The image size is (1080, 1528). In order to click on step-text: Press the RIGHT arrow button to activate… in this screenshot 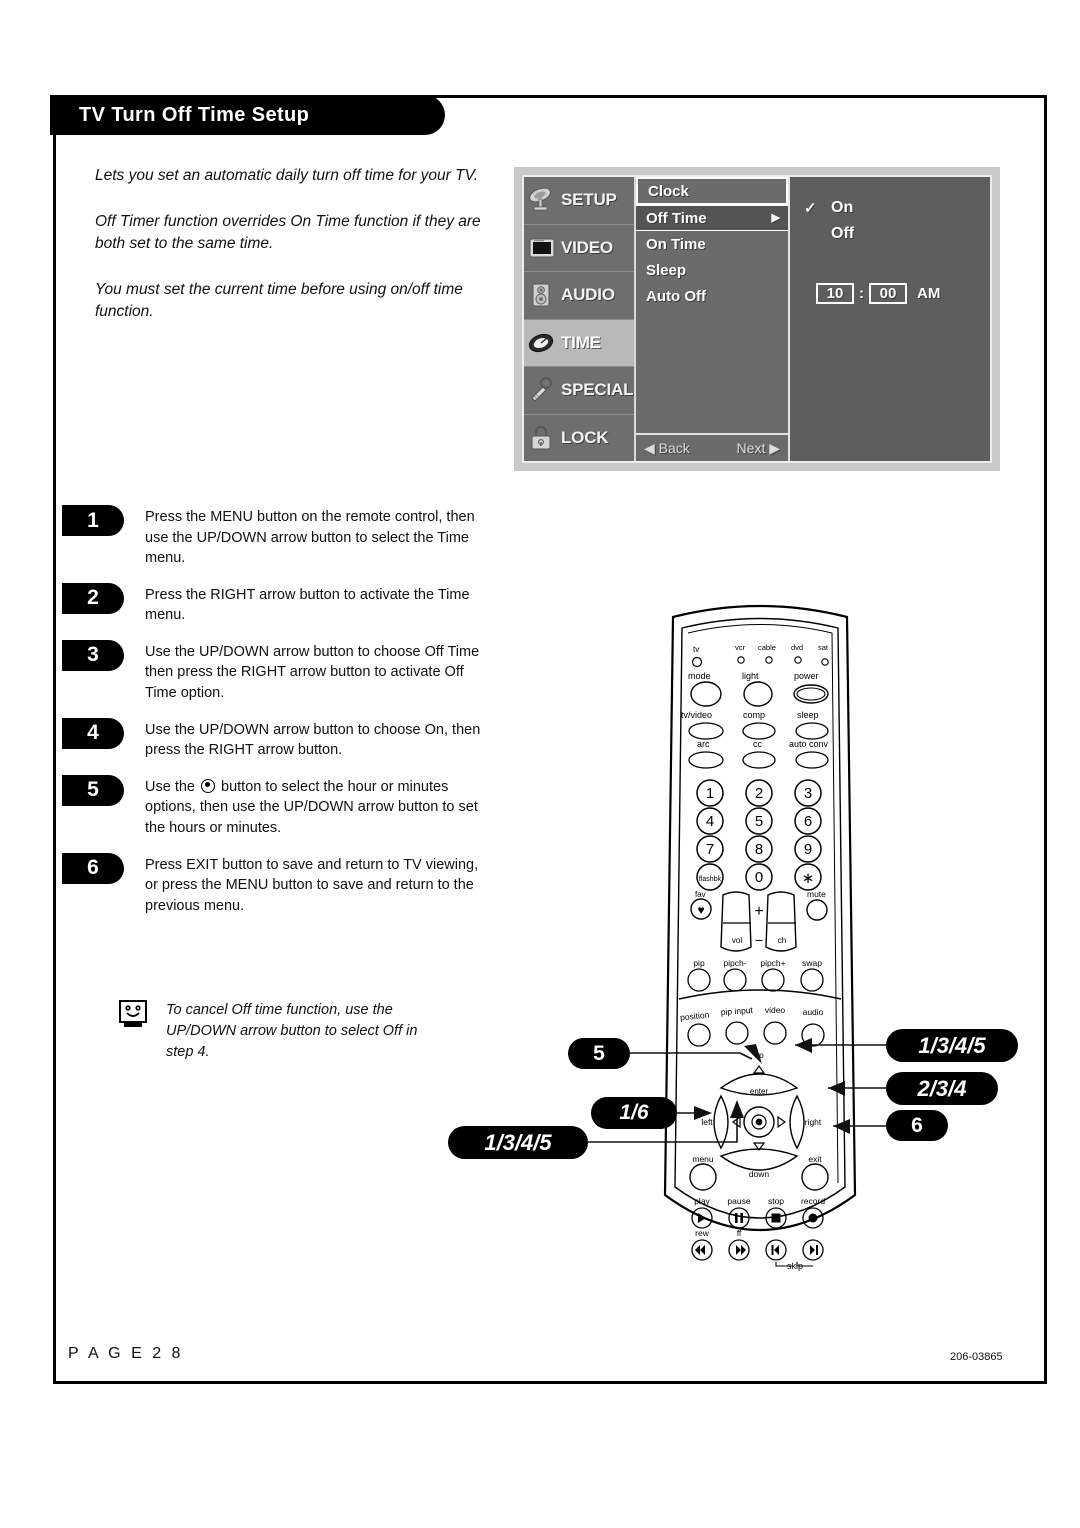, I will do `click(307, 605)`.